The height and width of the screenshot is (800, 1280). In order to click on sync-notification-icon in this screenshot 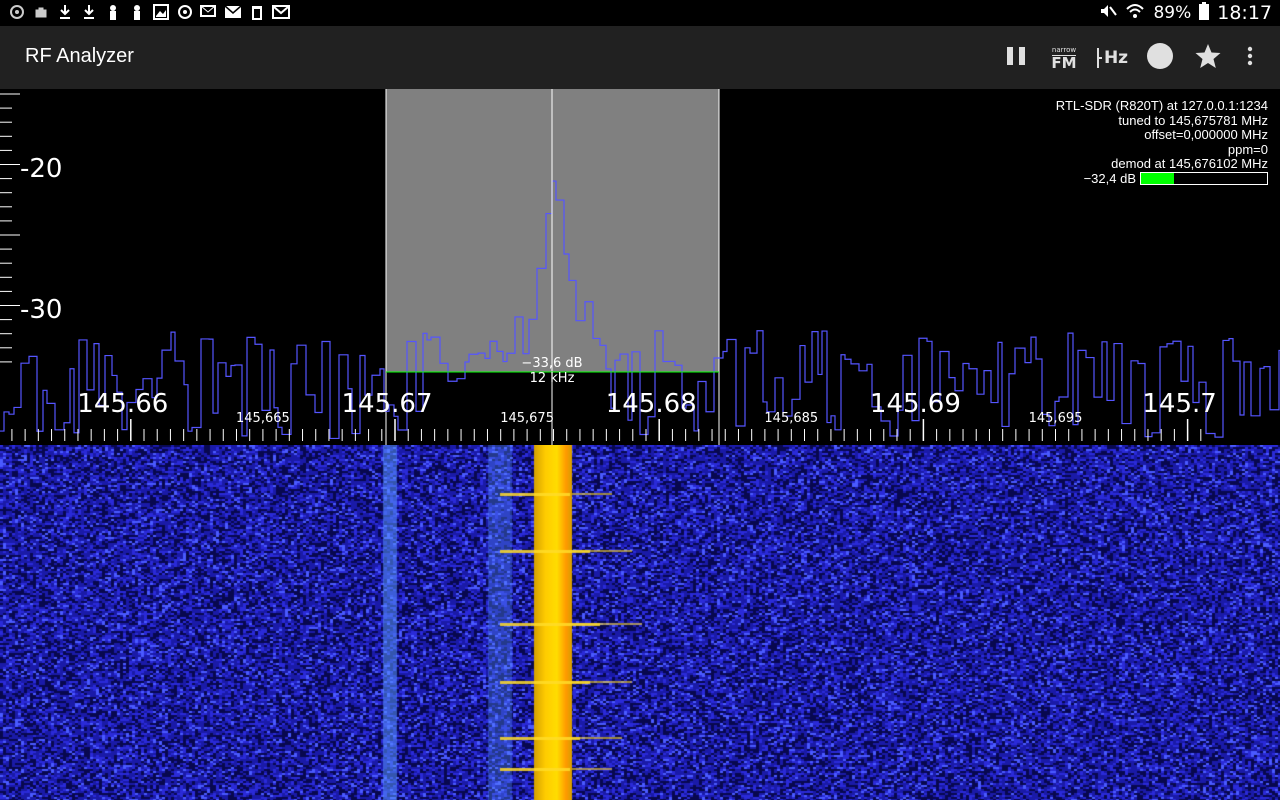, I will do `click(185, 12)`.